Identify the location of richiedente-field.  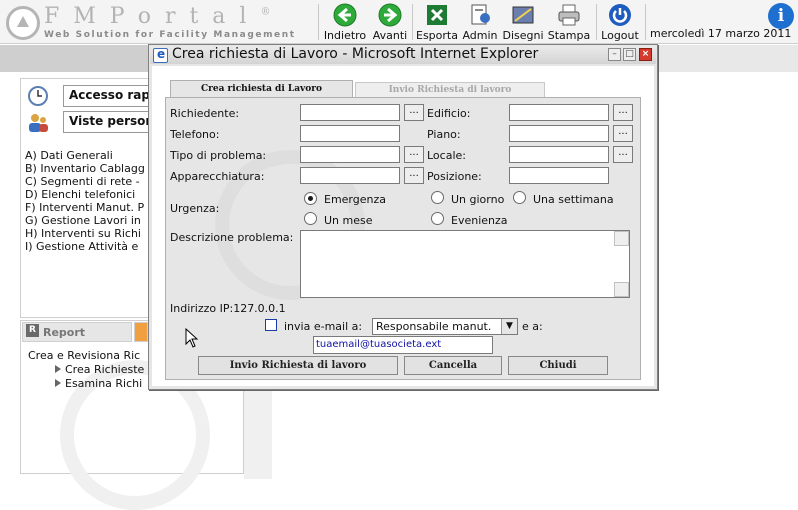
(350, 112).